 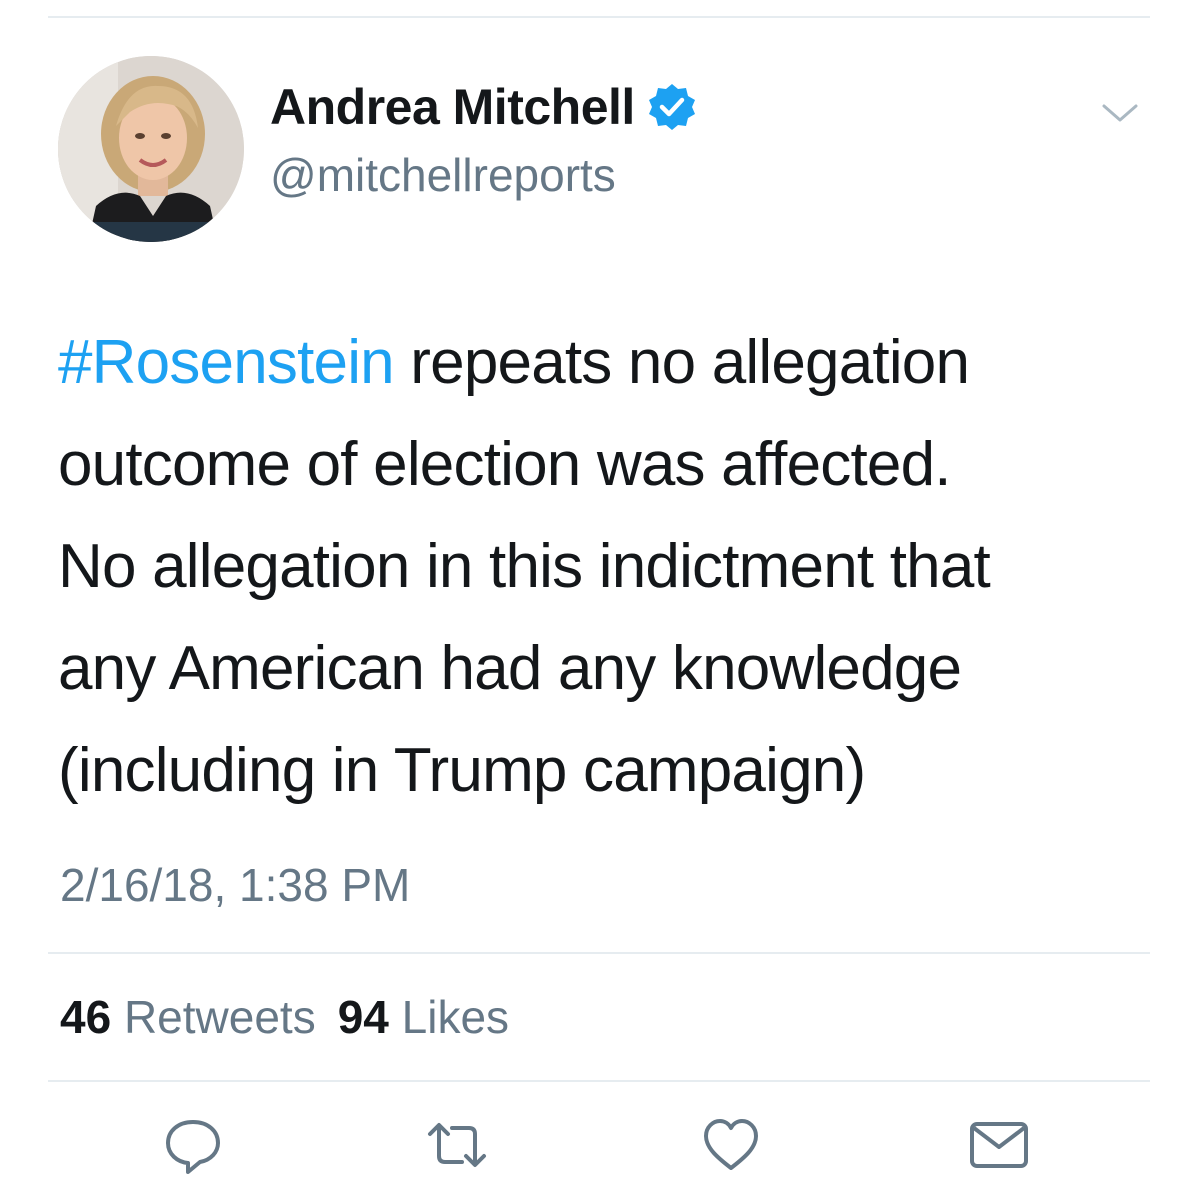 I want to click on tweet-stats: 46 Retweets 94 Likes, so click(x=284, y=1017).